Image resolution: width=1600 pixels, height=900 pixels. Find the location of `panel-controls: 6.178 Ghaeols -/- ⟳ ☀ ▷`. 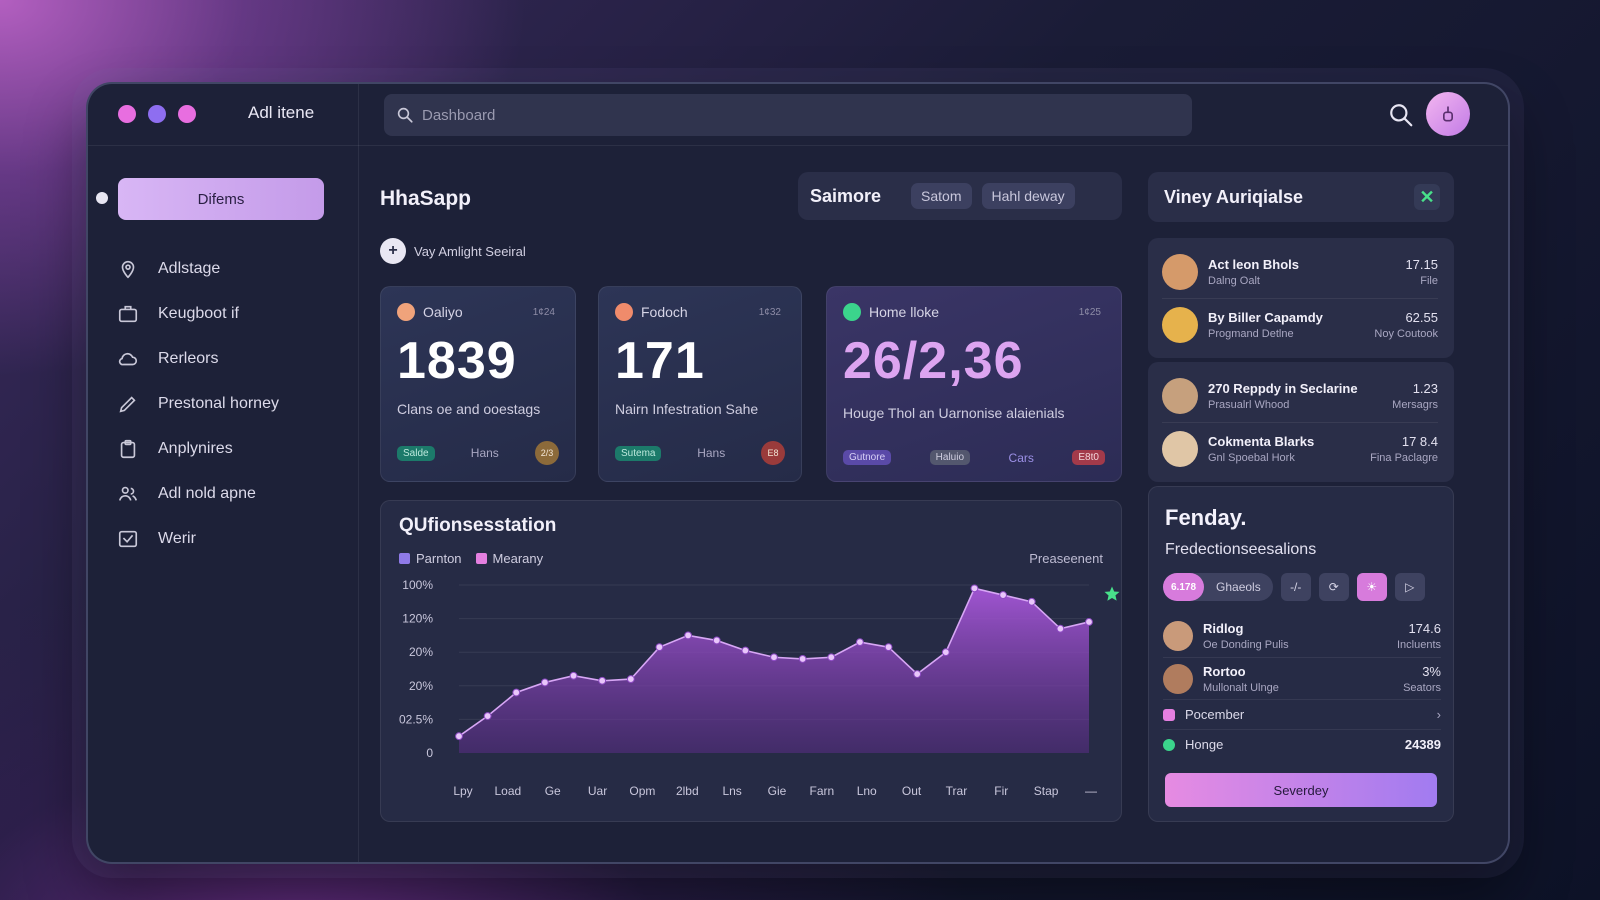

panel-controls: 6.178 Ghaeols -/- ⟳ ☀ ▷ is located at coordinates (1294, 587).